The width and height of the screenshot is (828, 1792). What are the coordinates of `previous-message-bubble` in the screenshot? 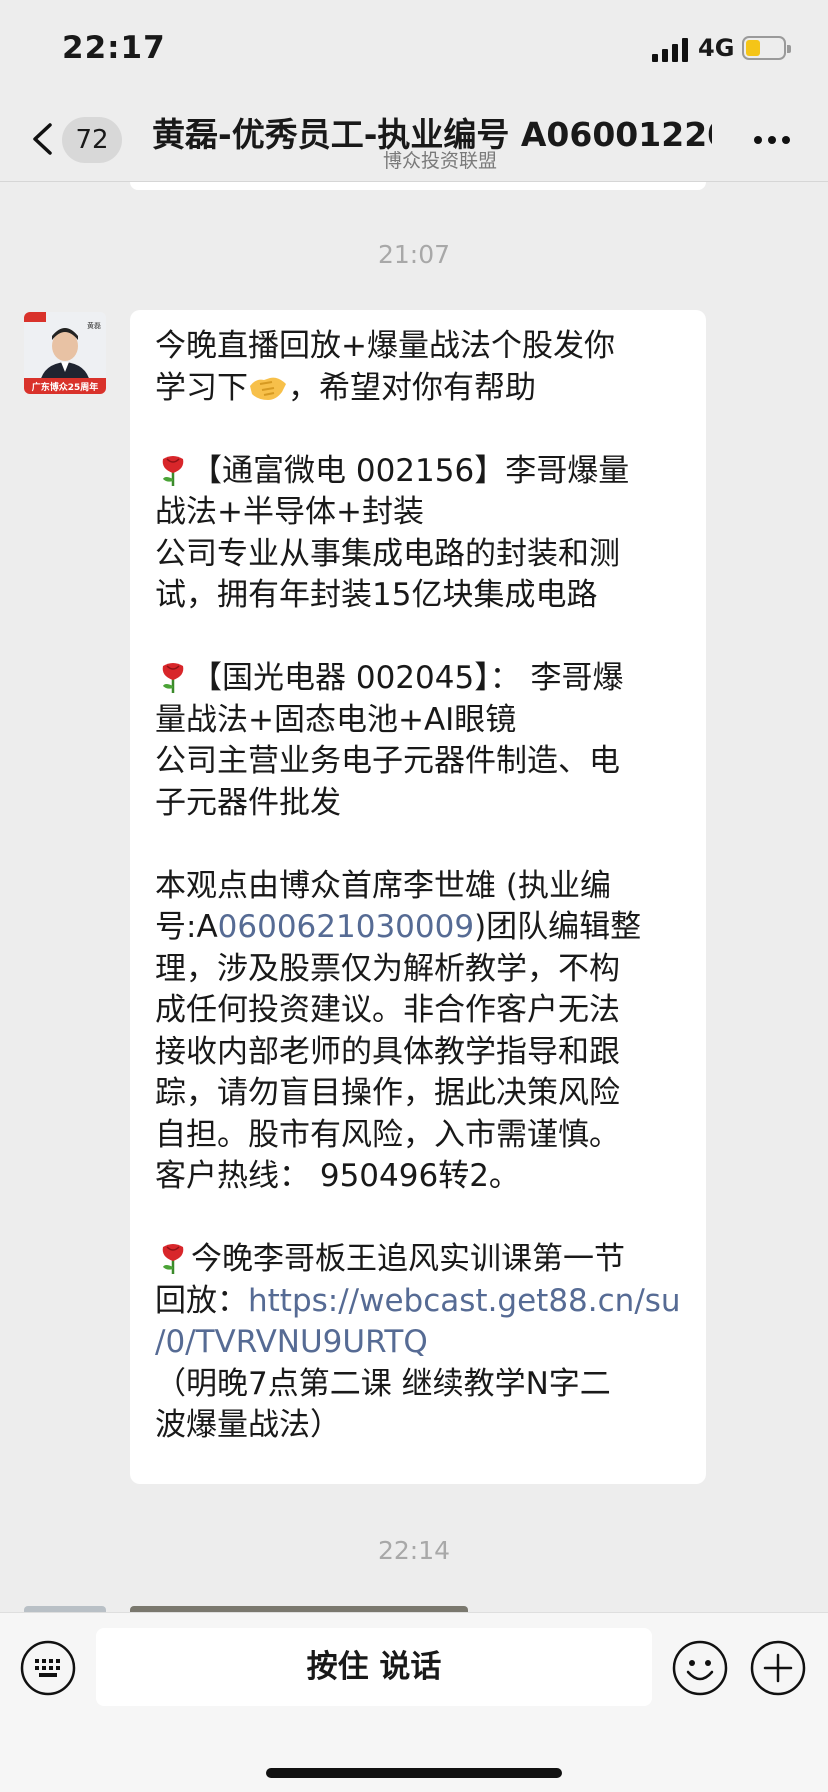 It's located at (418, 186).